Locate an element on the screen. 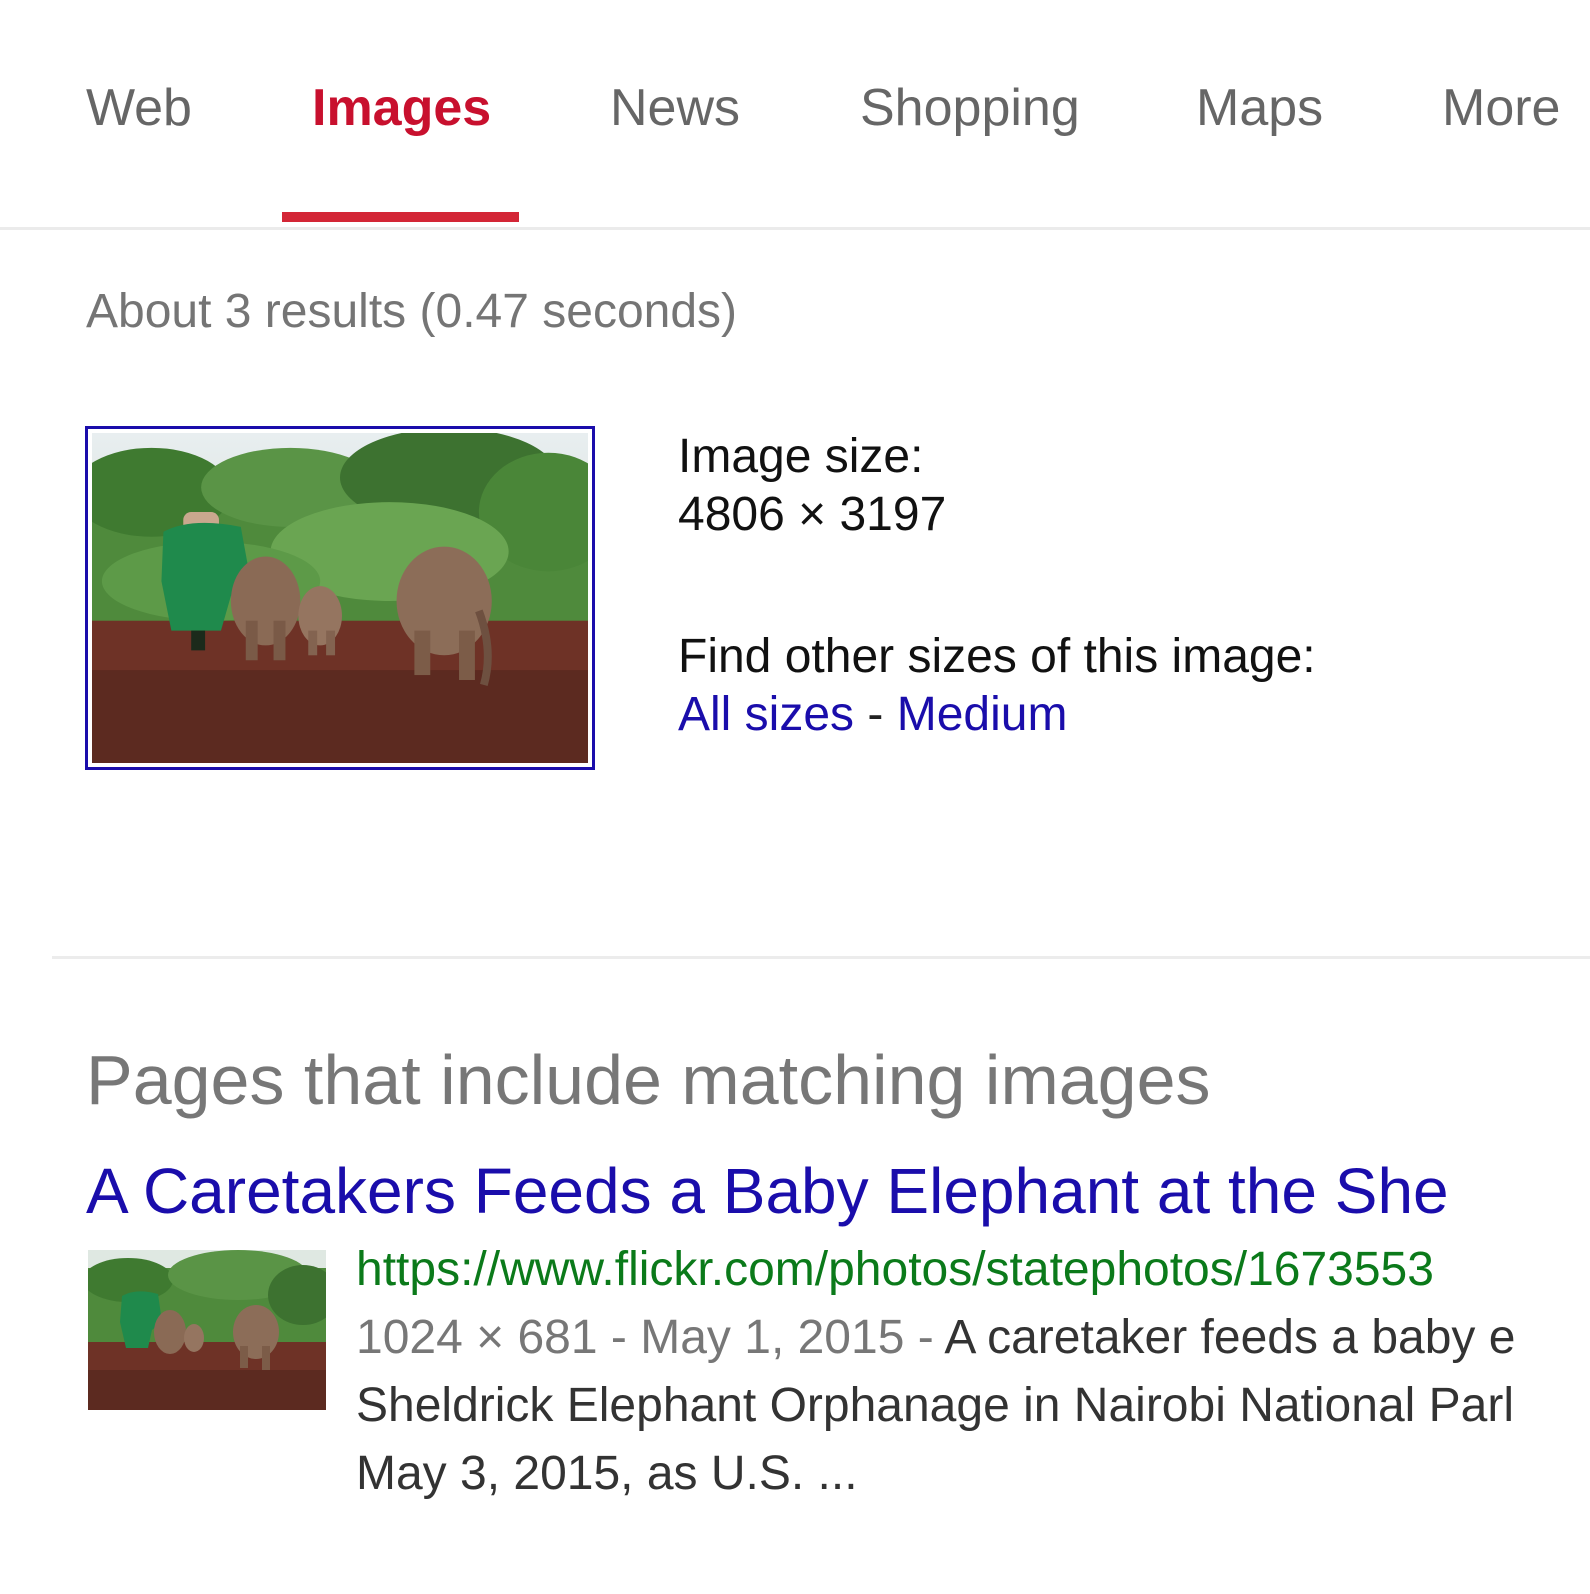 Image resolution: width=1590 pixels, height=1594 pixels. image-size-label: Image size: is located at coordinates (801, 456).